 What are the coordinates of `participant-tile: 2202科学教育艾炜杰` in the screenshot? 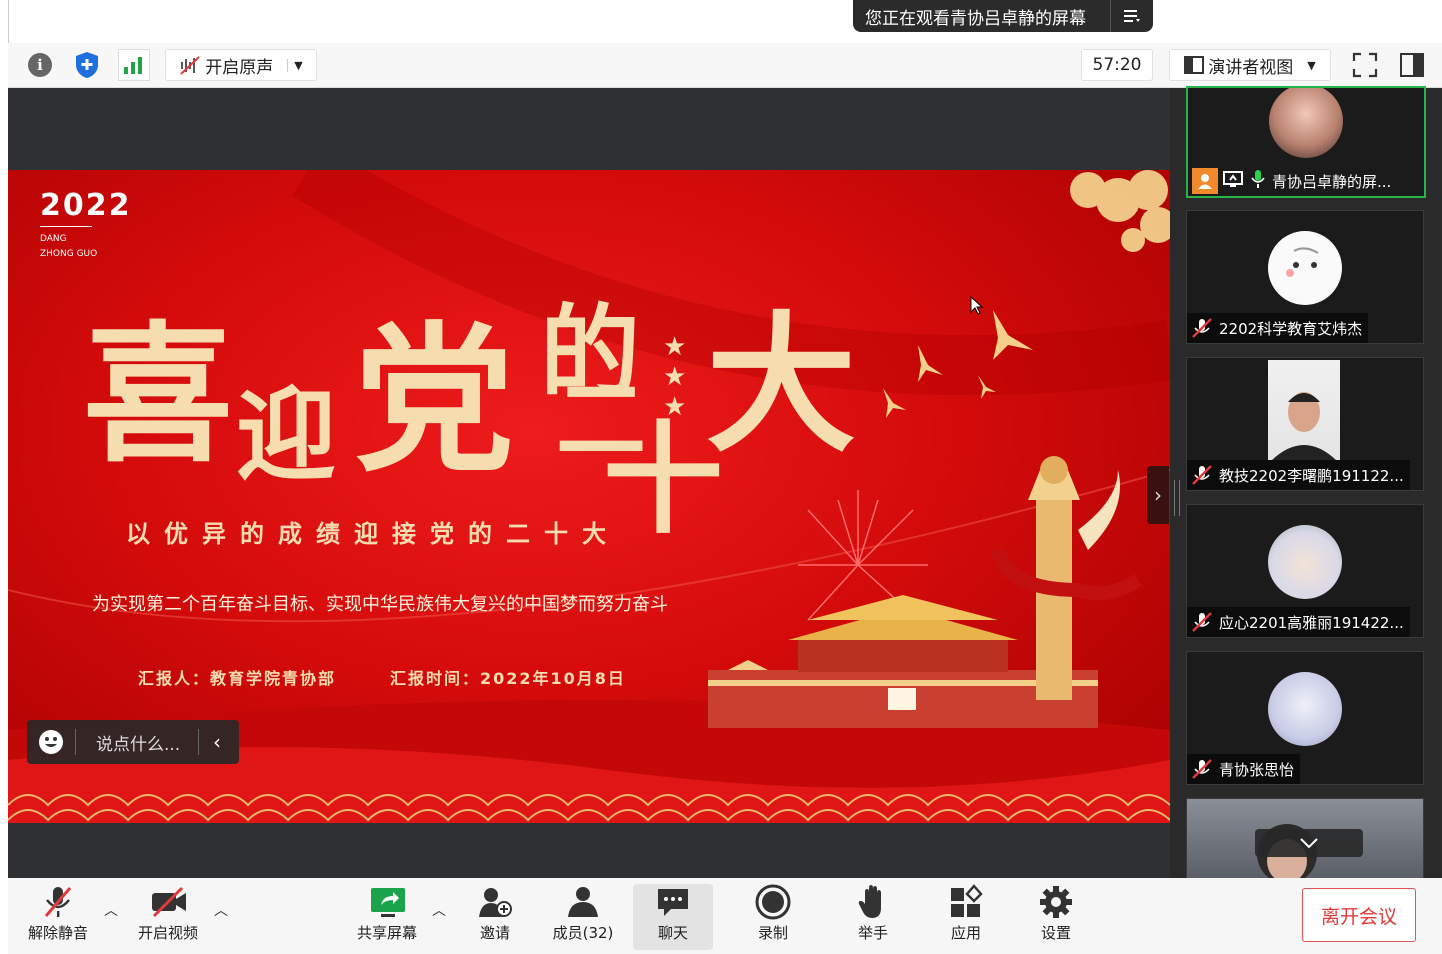 It's located at (1305, 277).